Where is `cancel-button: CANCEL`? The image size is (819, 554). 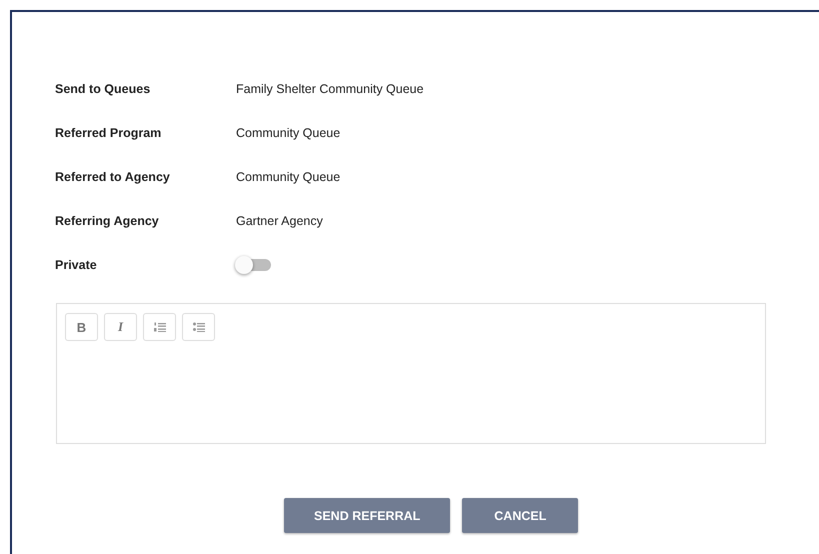 cancel-button: CANCEL is located at coordinates (520, 515).